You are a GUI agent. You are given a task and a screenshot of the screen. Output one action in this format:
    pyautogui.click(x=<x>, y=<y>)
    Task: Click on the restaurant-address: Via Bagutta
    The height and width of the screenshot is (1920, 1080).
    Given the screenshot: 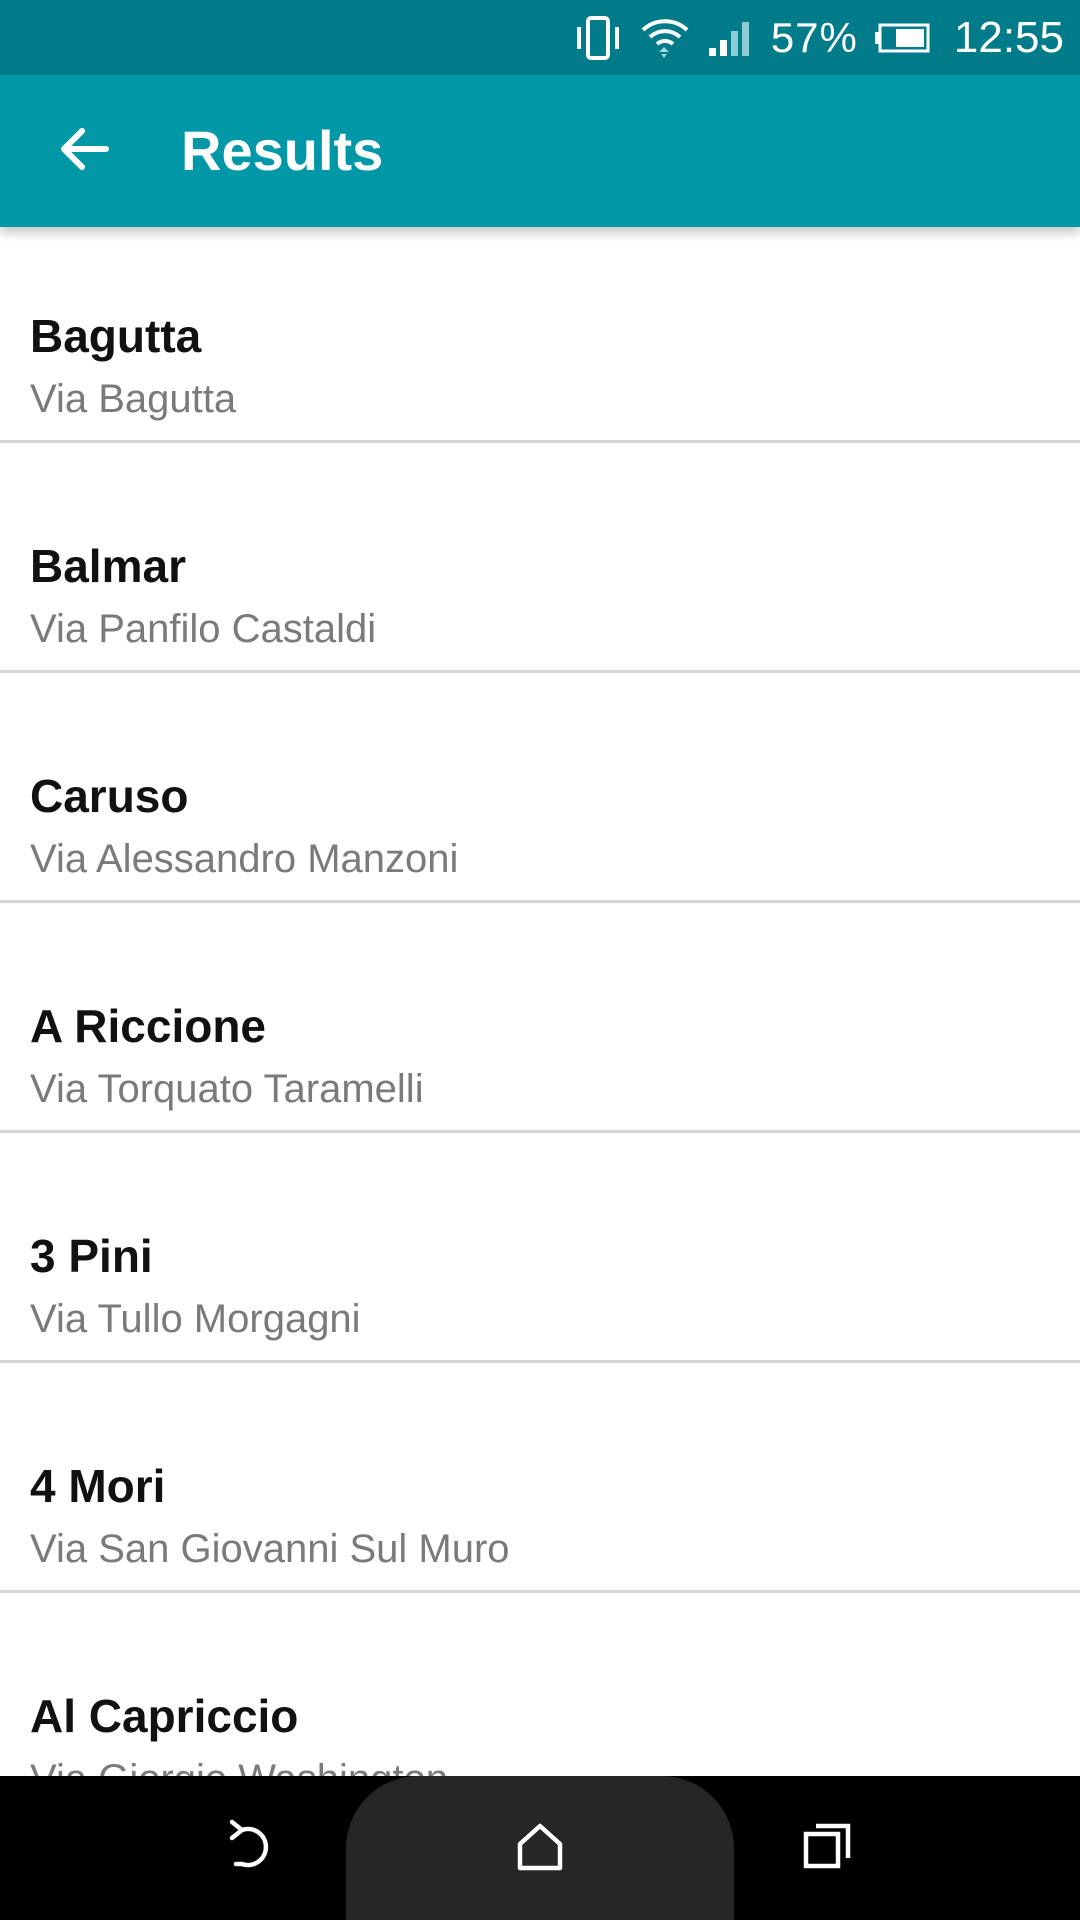 What is the action you would take?
    pyautogui.click(x=133, y=399)
    